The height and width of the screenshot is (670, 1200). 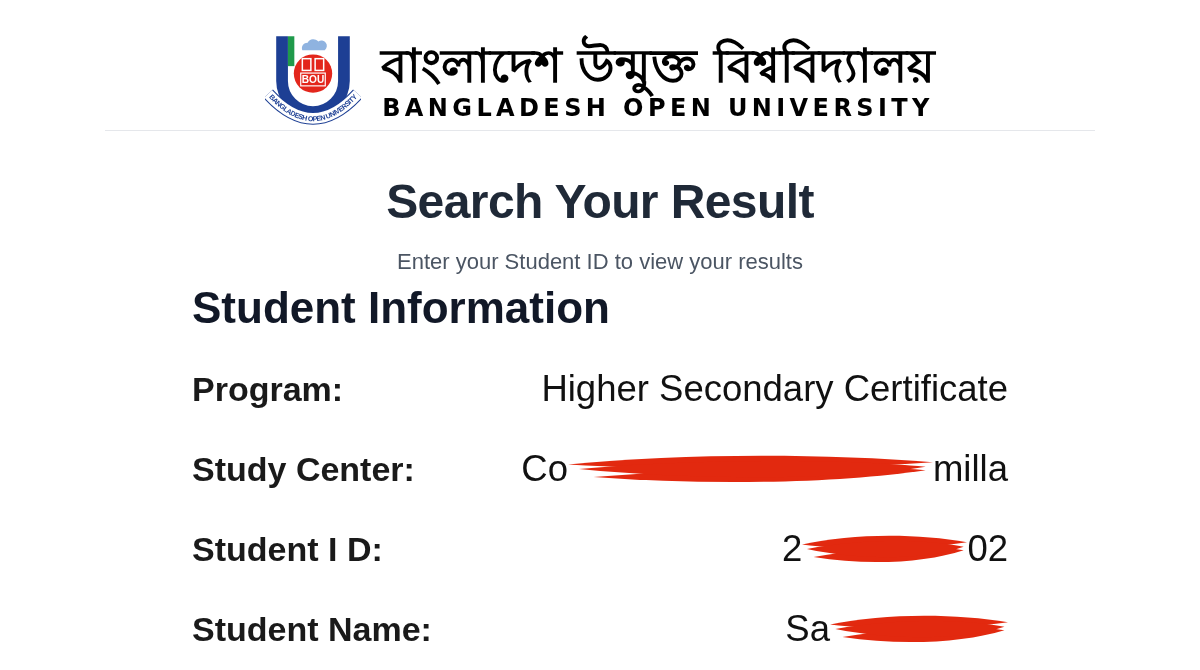 I want to click on field-value: Higher Secondary Certificate, so click(x=774, y=389).